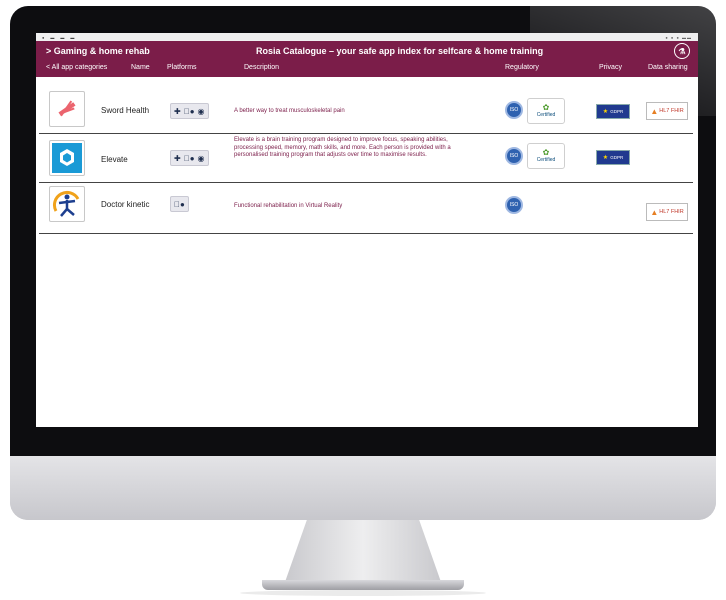 The height and width of the screenshot is (600, 726). I want to click on app-name: Sword Health, so click(125, 110).